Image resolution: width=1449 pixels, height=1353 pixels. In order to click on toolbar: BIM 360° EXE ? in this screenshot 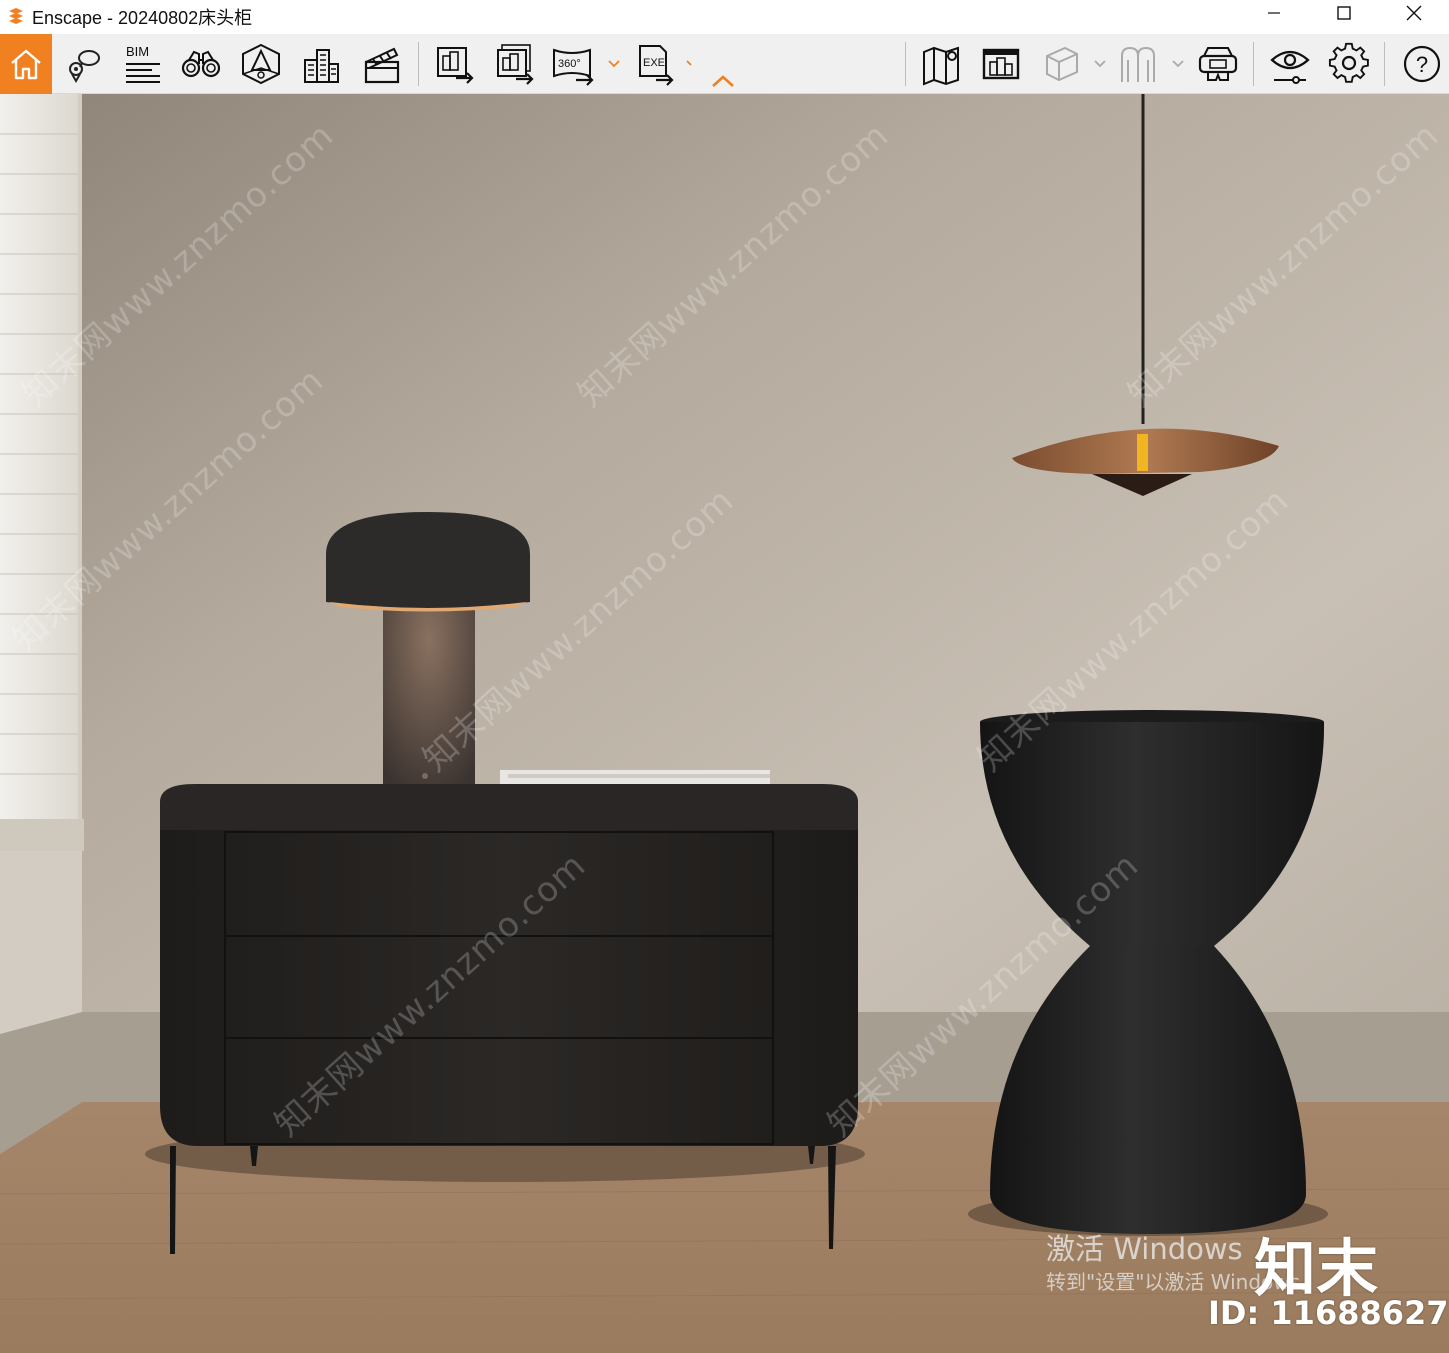, I will do `click(724, 64)`.